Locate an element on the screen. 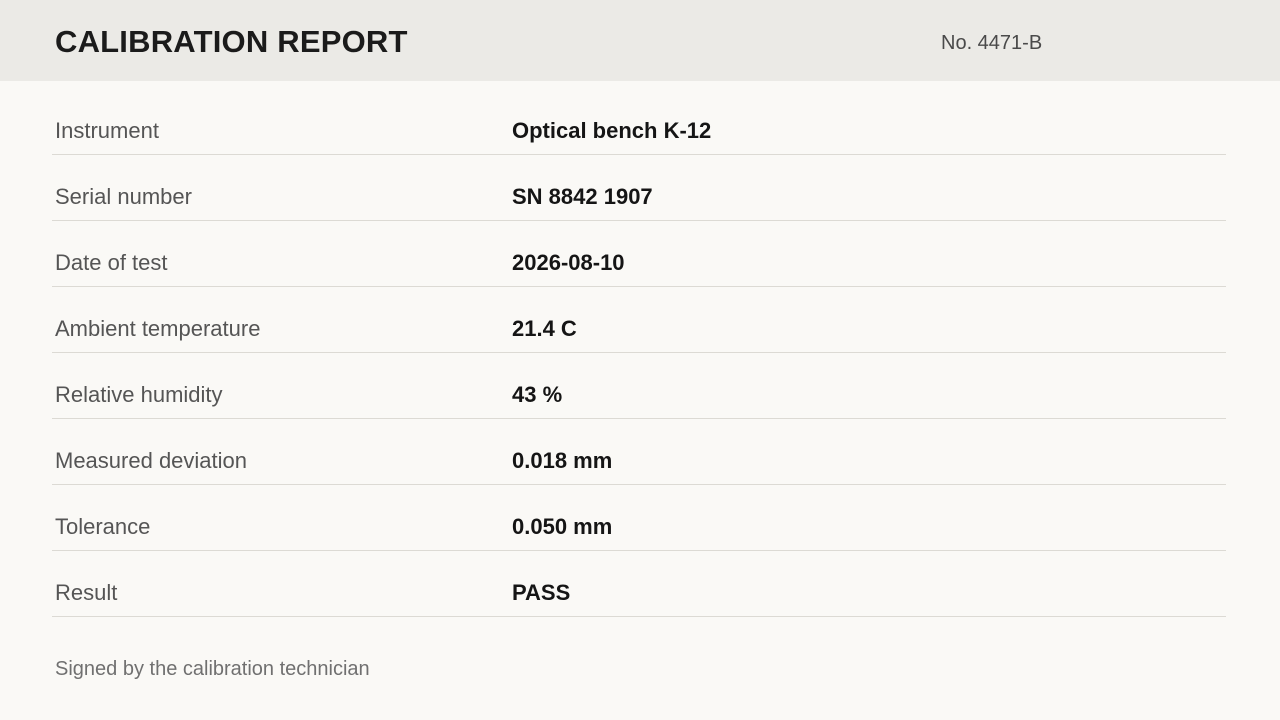  row-instrument: Instrument Optical bench K-12 is located at coordinates (639, 121).